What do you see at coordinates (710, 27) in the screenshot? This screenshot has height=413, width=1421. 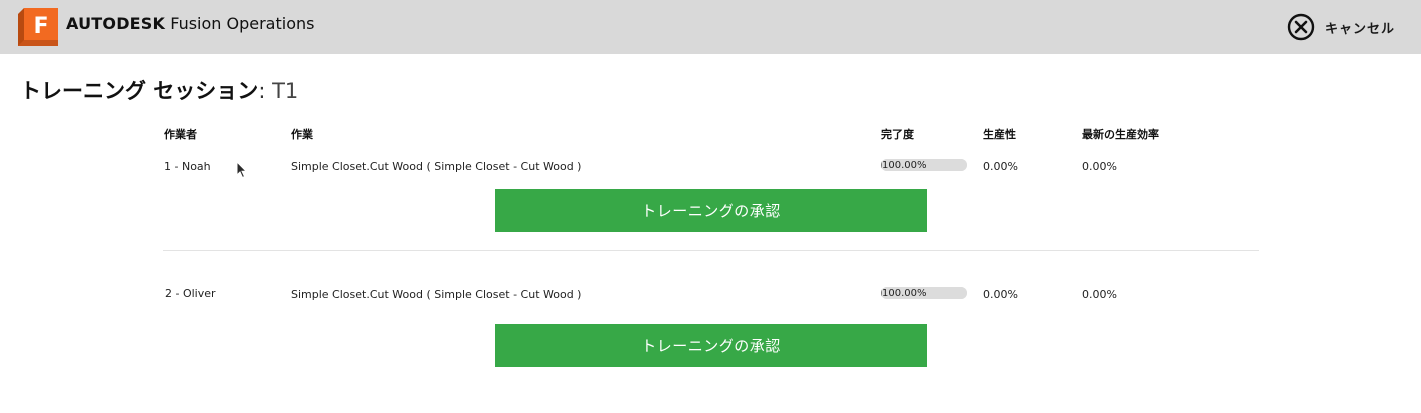 I see `top-bar: F AUTODESK Fusion Operations キャンセル` at bounding box center [710, 27].